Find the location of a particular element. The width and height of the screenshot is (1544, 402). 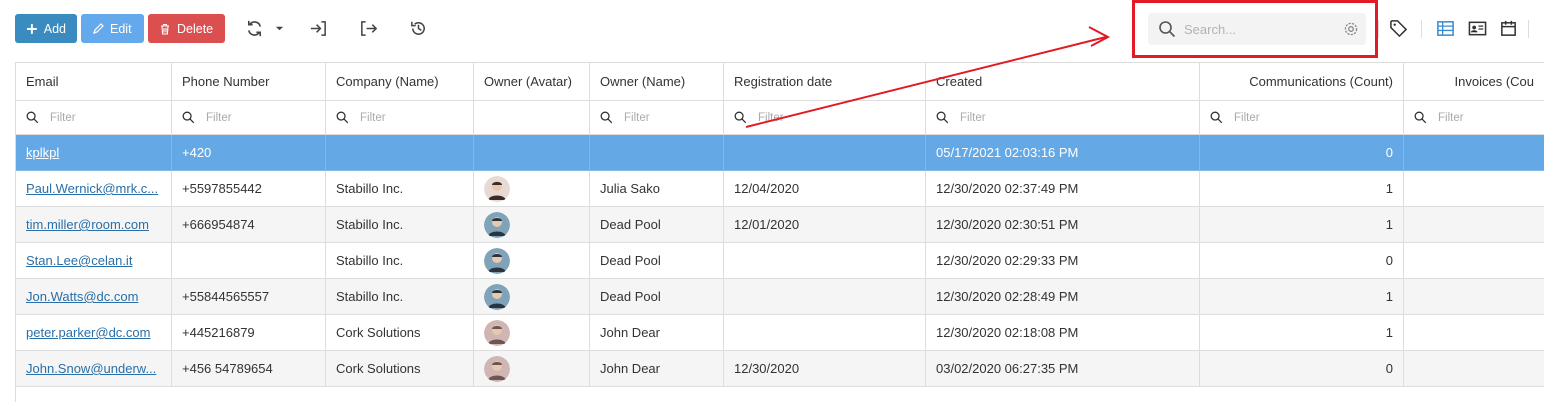

search-input is located at coordinates (1257, 29).